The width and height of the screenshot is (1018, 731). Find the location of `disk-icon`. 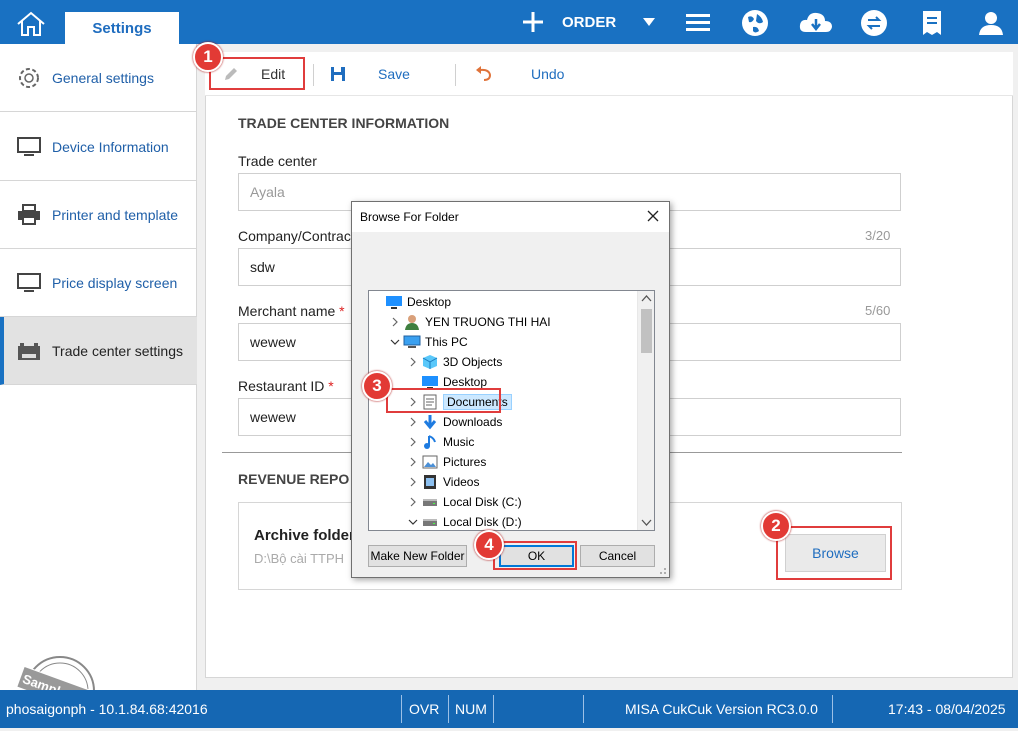

disk-icon is located at coordinates (430, 502).